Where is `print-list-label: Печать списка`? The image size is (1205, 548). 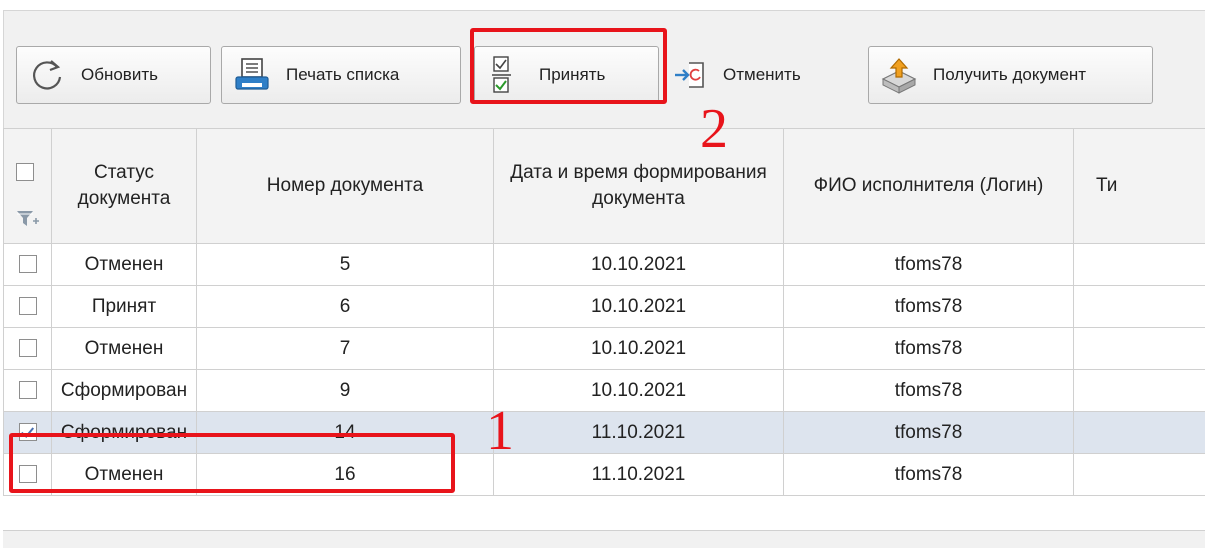
print-list-label: Печать списка is located at coordinates (343, 74).